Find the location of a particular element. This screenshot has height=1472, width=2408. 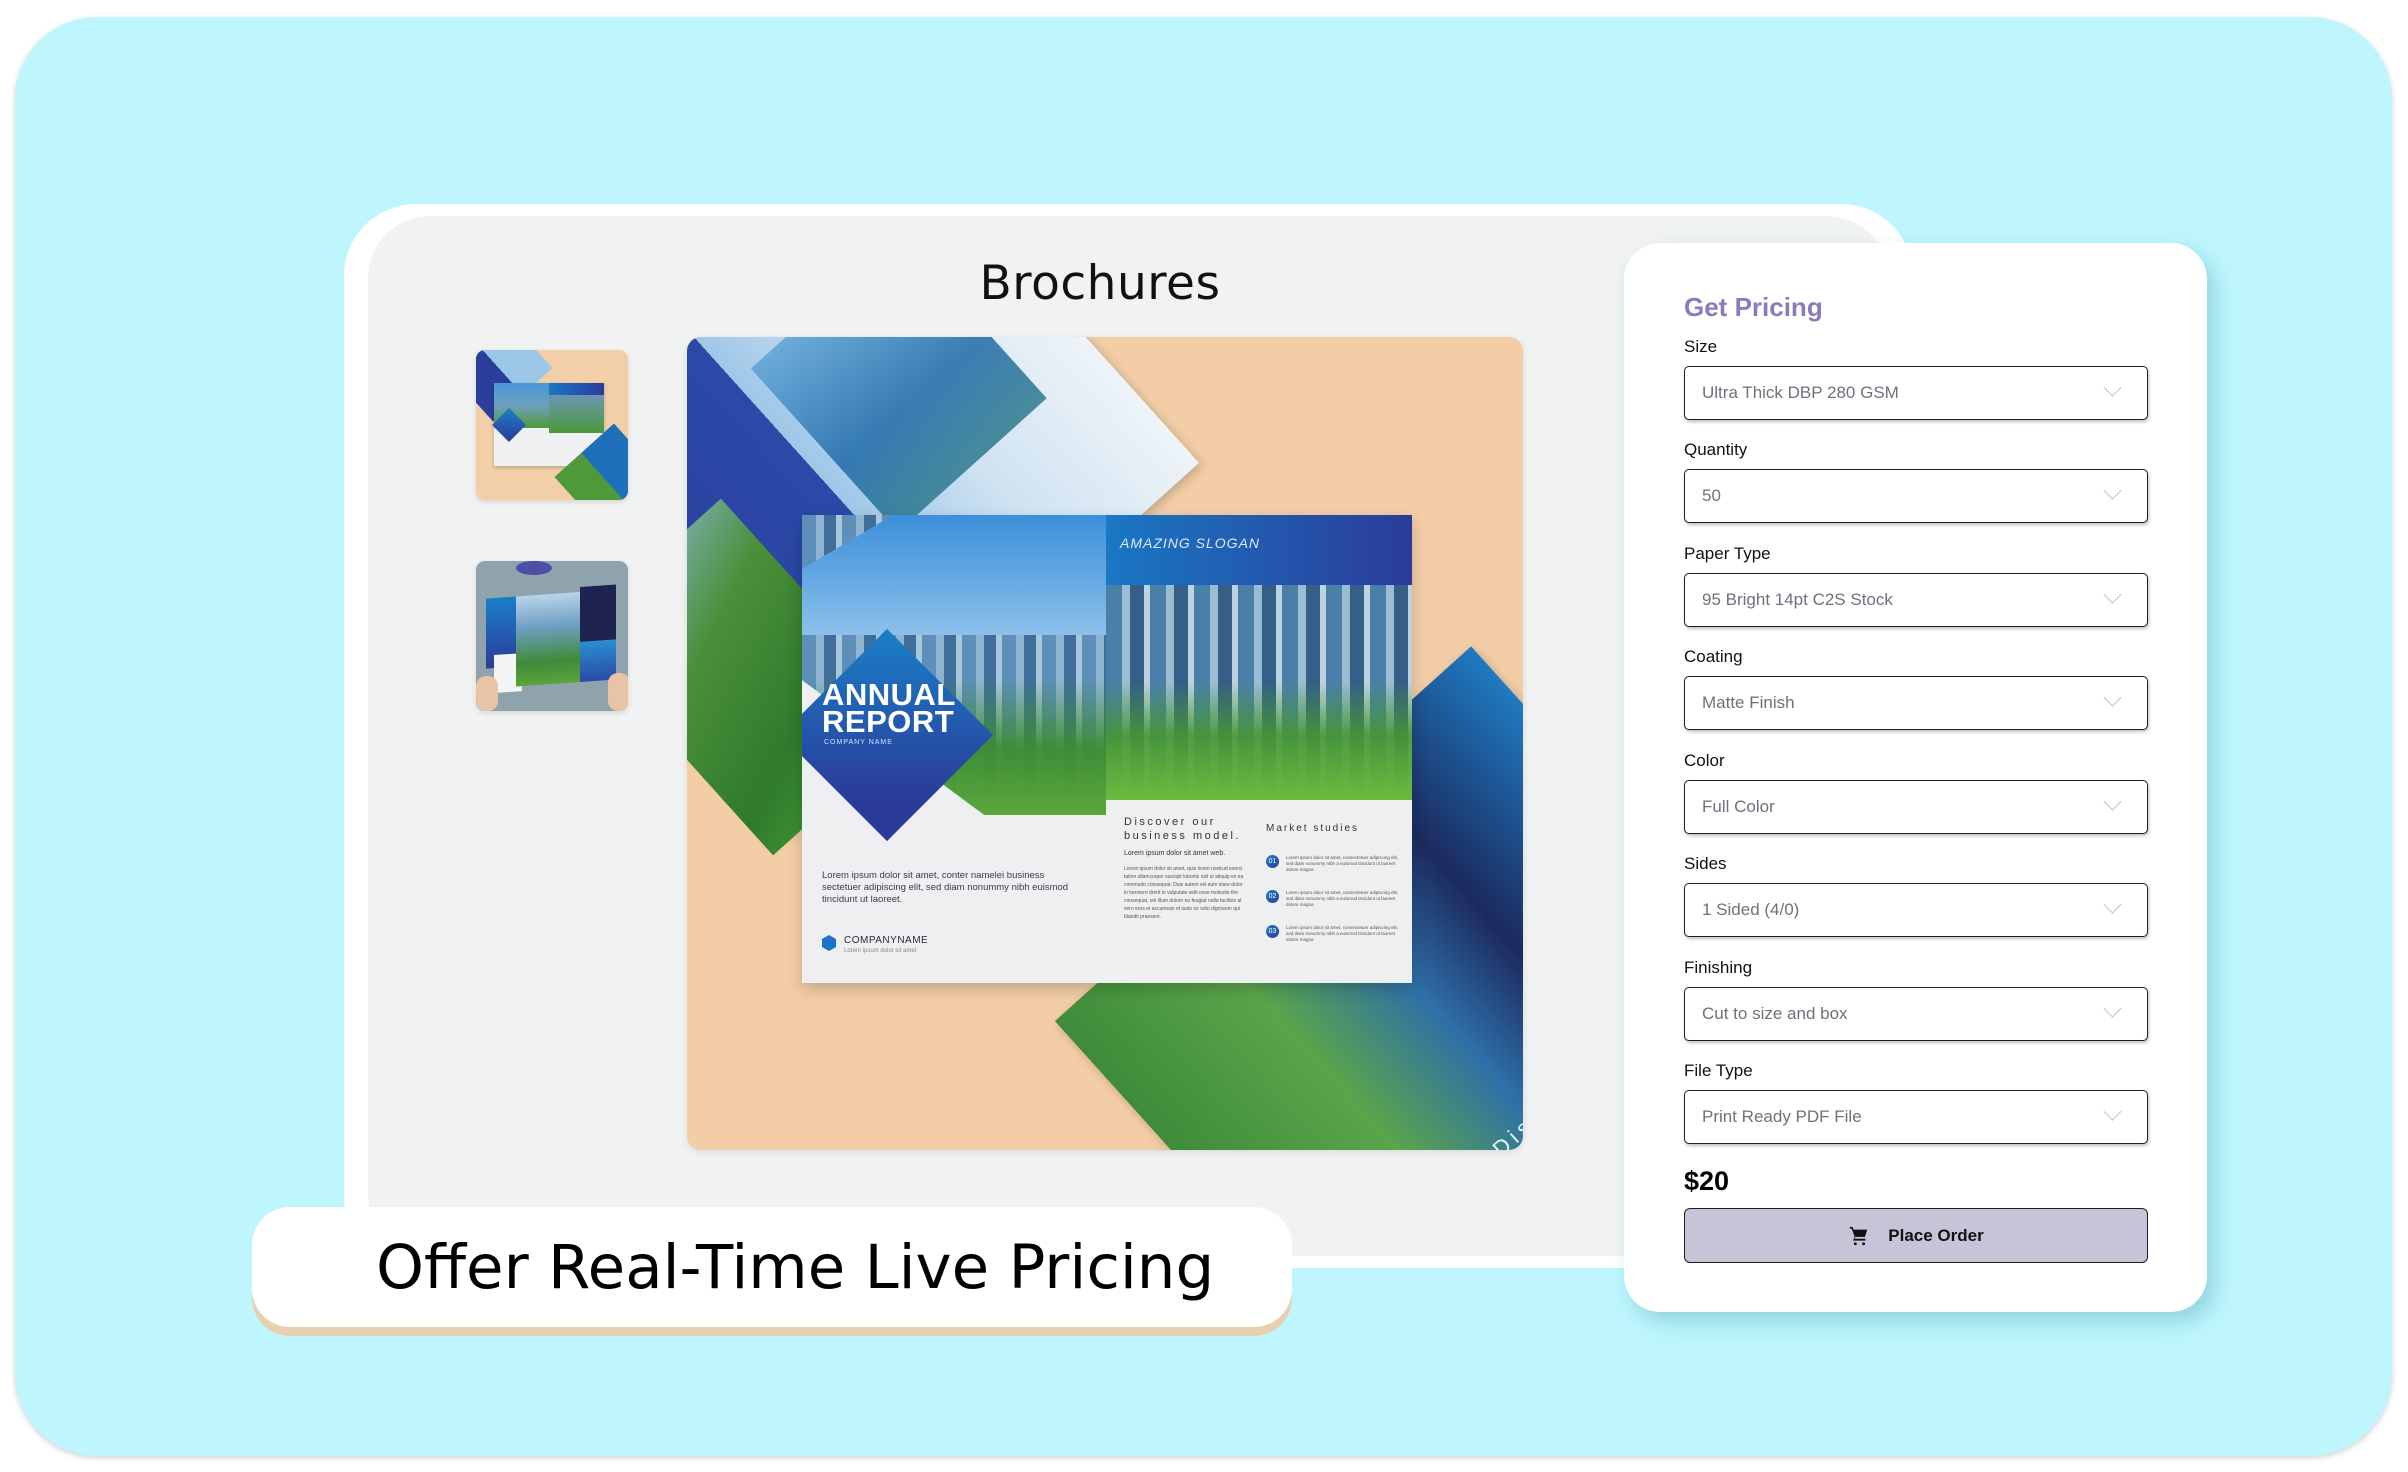

sides-select: 1 Sided (4/0) is located at coordinates (1916, 910).